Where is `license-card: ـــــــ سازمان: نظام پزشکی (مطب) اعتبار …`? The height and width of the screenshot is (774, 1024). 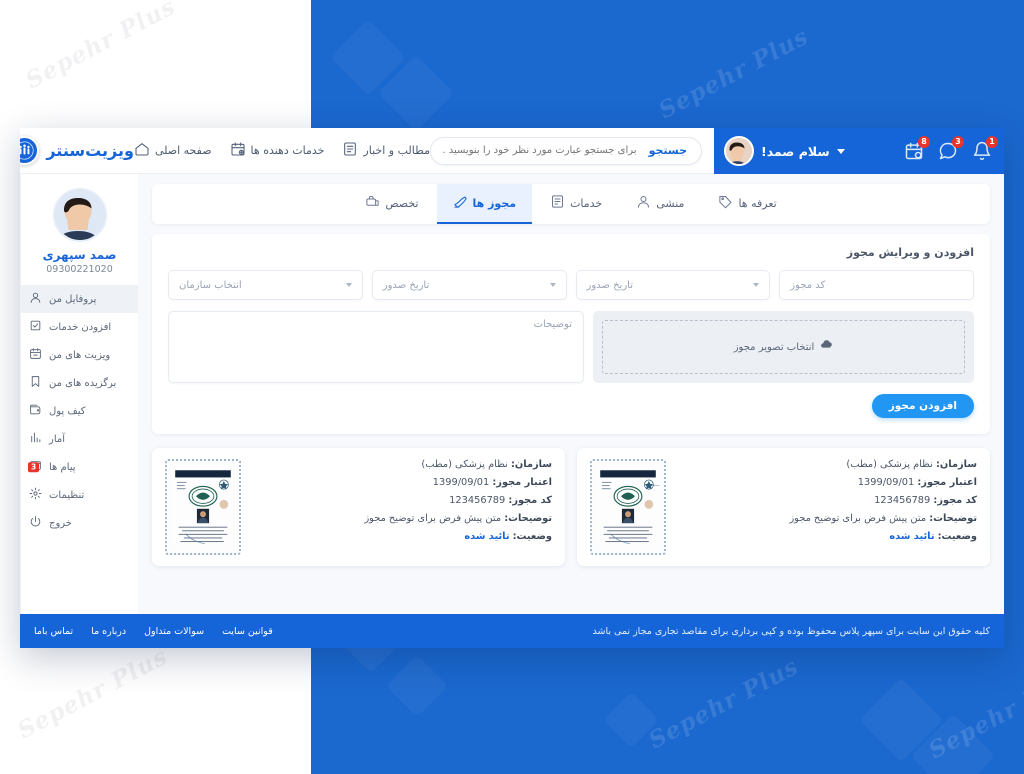
license-card: ـــــــ سازمان: نظام پزشکی (مطب) اعتبار … is located at coordinates (783, 507).